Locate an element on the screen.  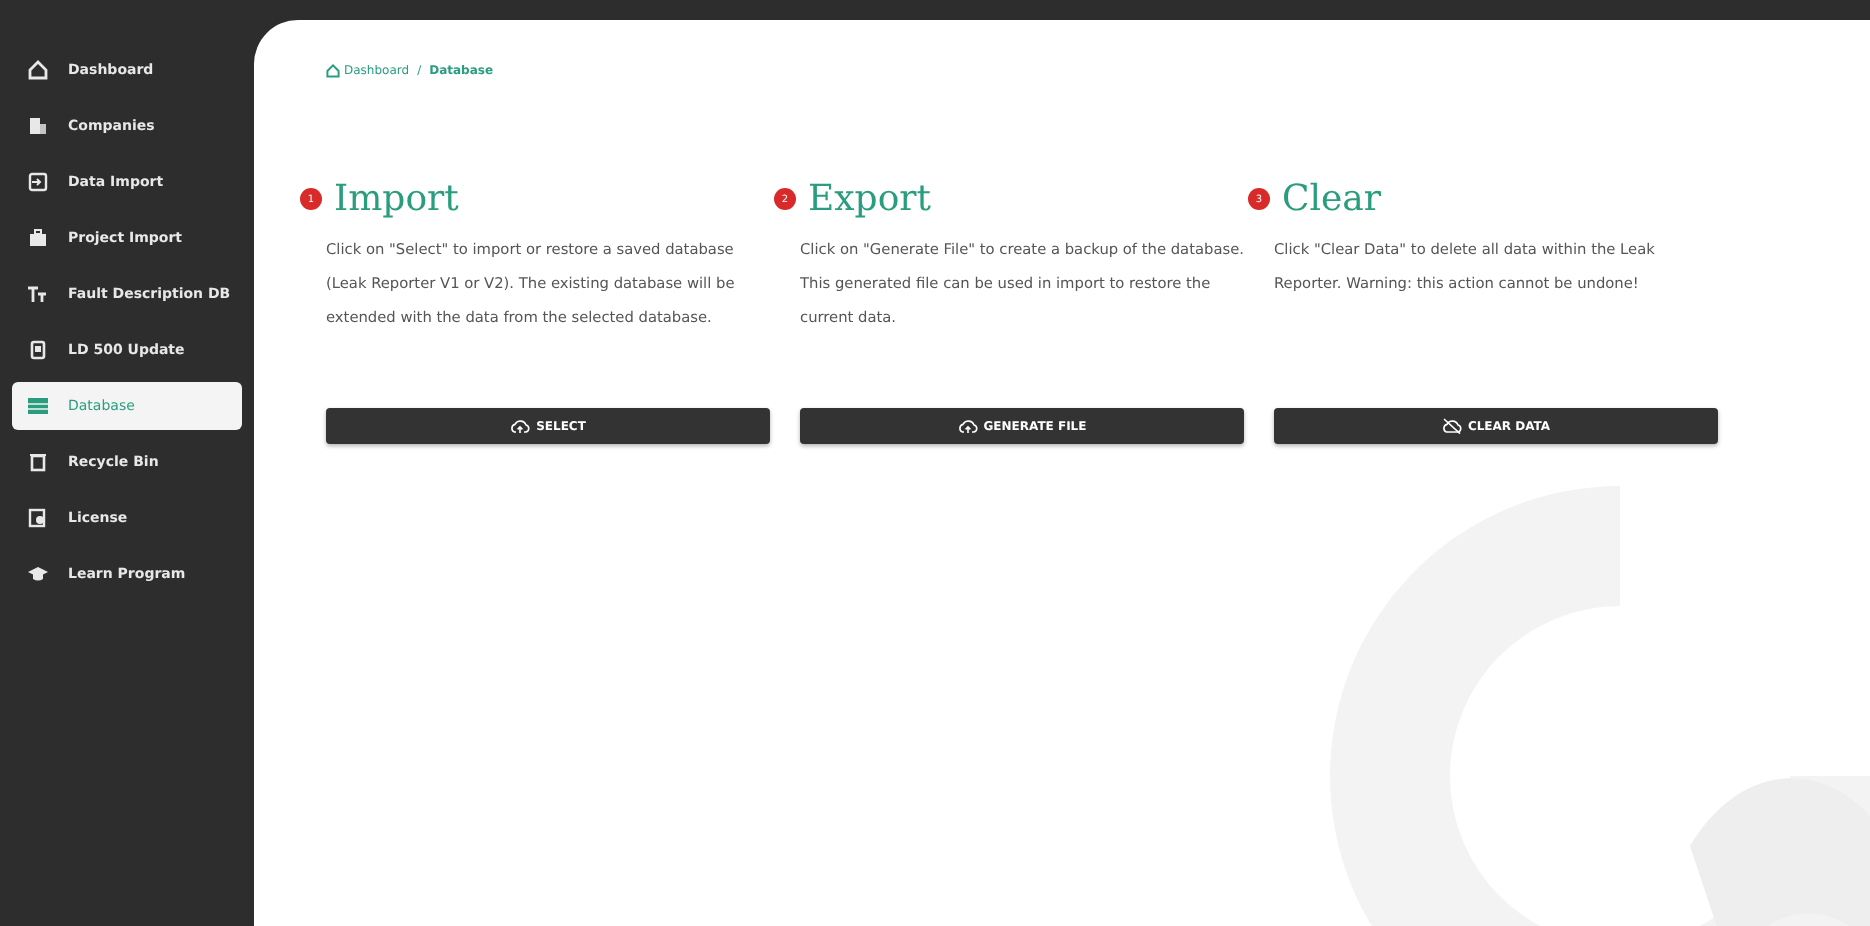
section-title: Clear is located at coordinates (1332, 199).